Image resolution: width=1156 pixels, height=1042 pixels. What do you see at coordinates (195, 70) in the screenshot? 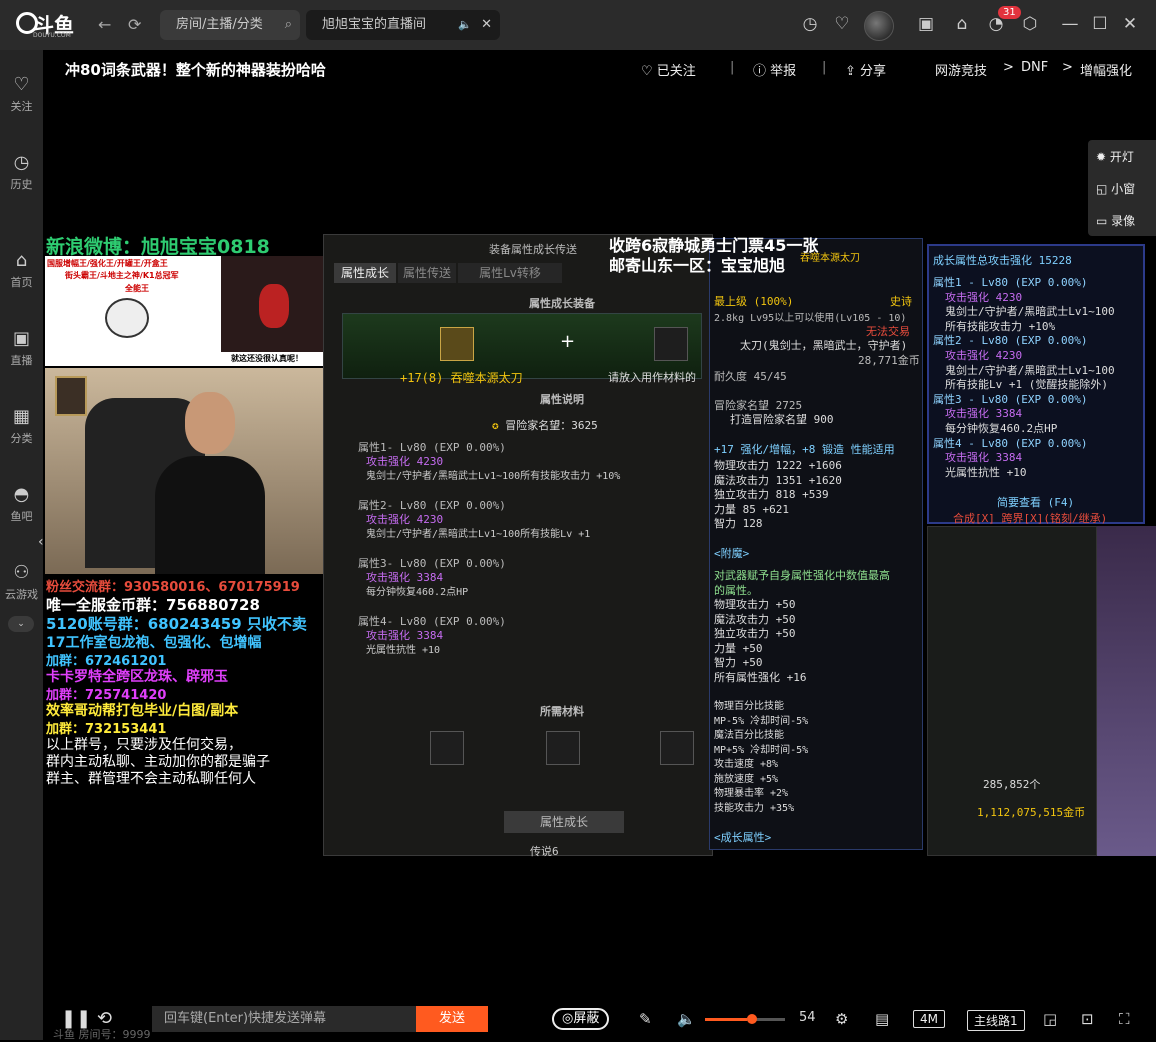
I see `room-title: 冲80词条武器！整个新的神器装扮哈哈` at bounding box center [195, 70].